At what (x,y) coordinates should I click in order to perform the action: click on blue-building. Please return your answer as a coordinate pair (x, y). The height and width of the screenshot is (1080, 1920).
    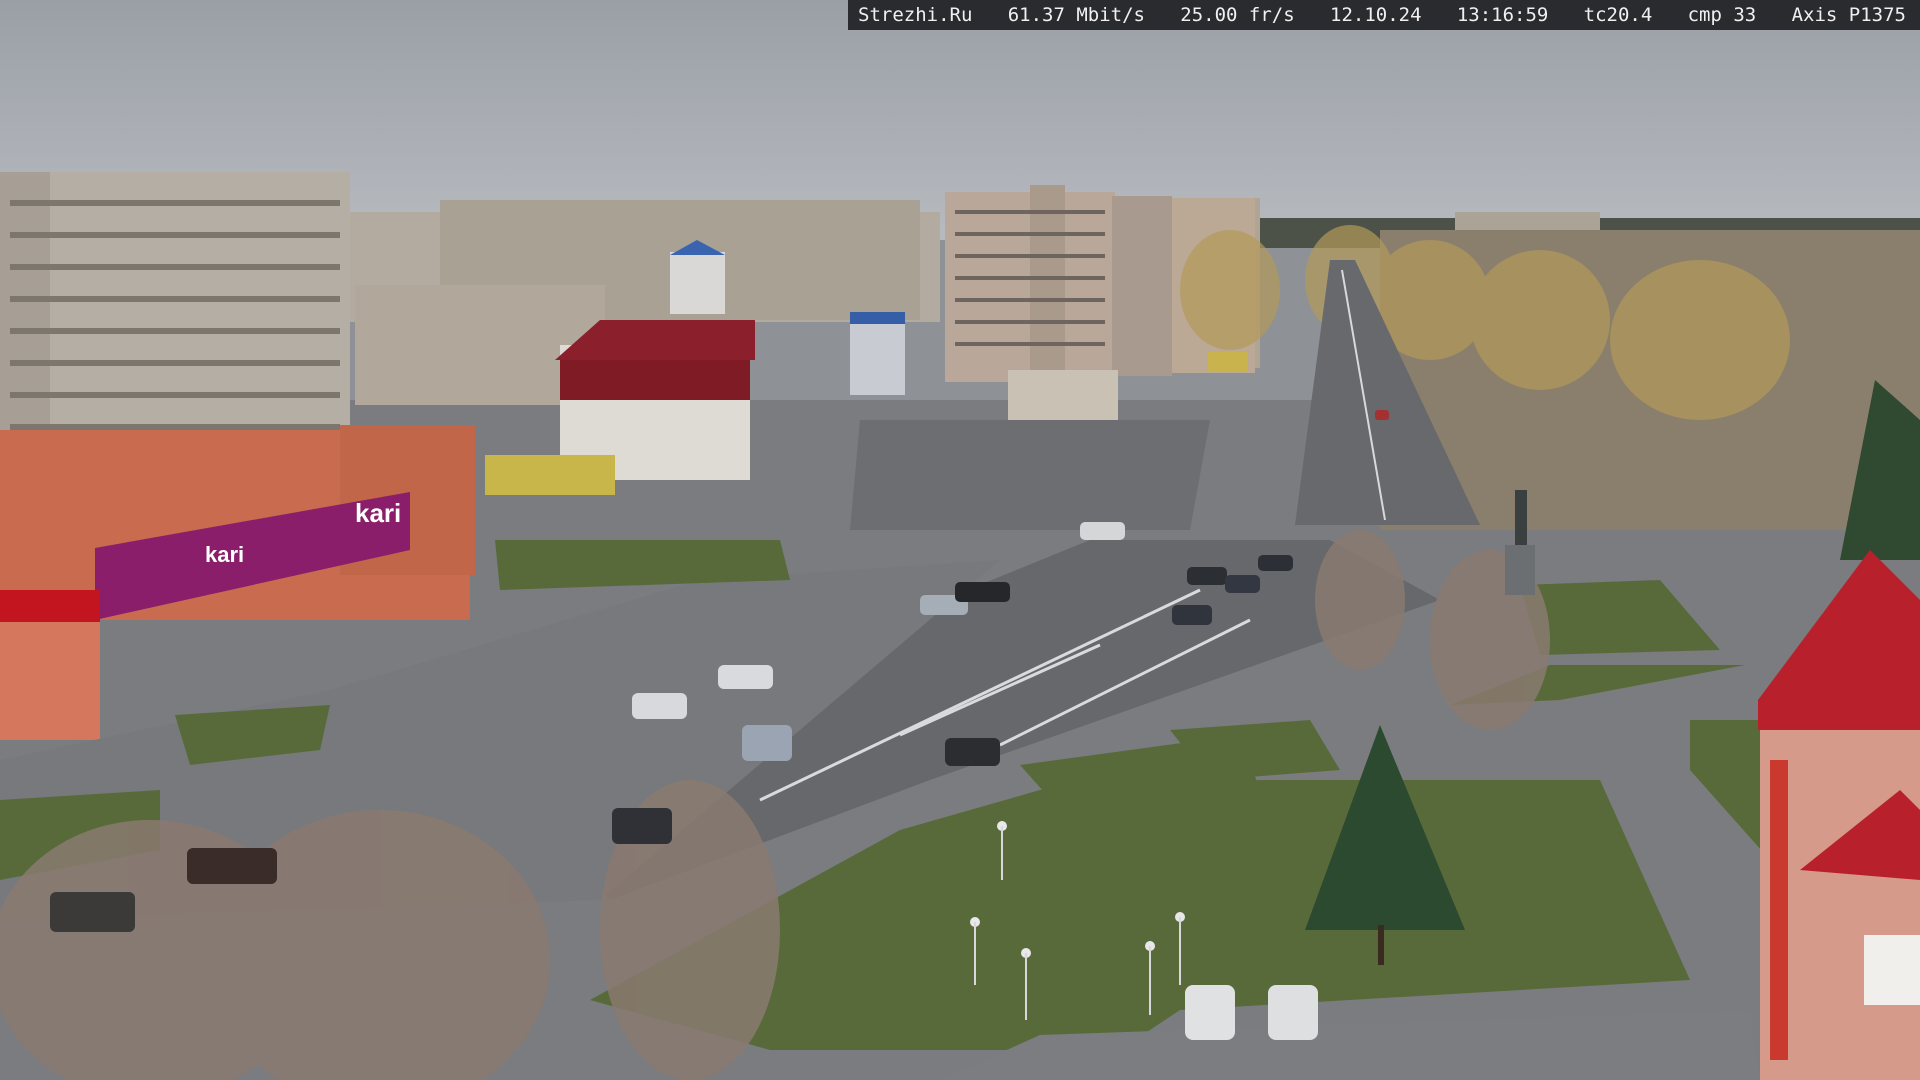
    Looking at the image, I should click on (877, 355).